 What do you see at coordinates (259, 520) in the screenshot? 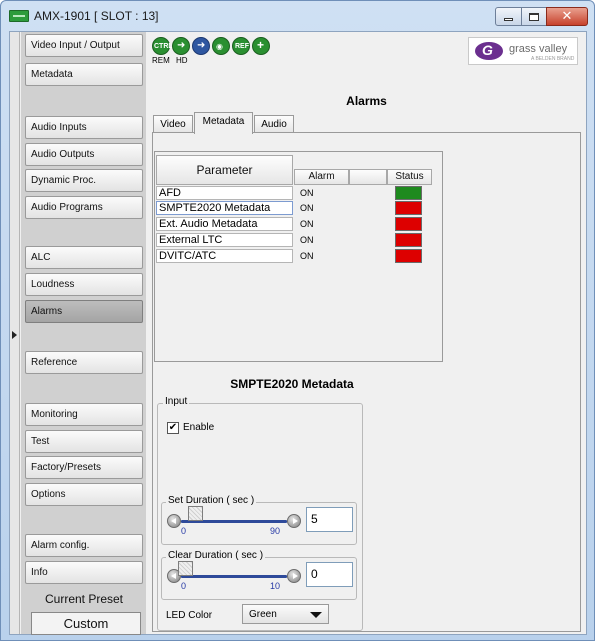
I see `set-duration-group: Set Duration ( sec ) 0 90 5` at bounding box center [259, 520].